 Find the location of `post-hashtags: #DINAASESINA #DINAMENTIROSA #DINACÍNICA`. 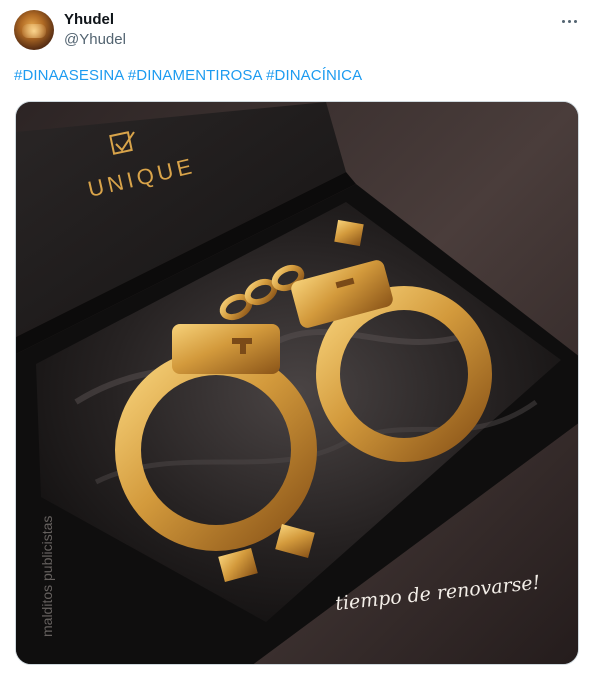

post-hashtags: #DINAASESINA #DINAMENTIROSA #DINACÍNICA is located at coordinates (188, 75).